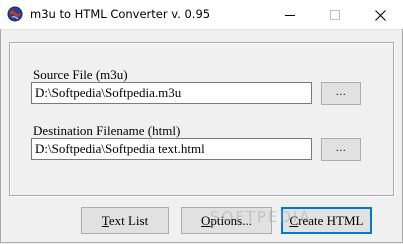 The image size is (403, 244). What do you see at coordinates (80, 74) in the screenshot?
I see `source-file-label: Source File (m3u)` at bounding box center [80, 74].